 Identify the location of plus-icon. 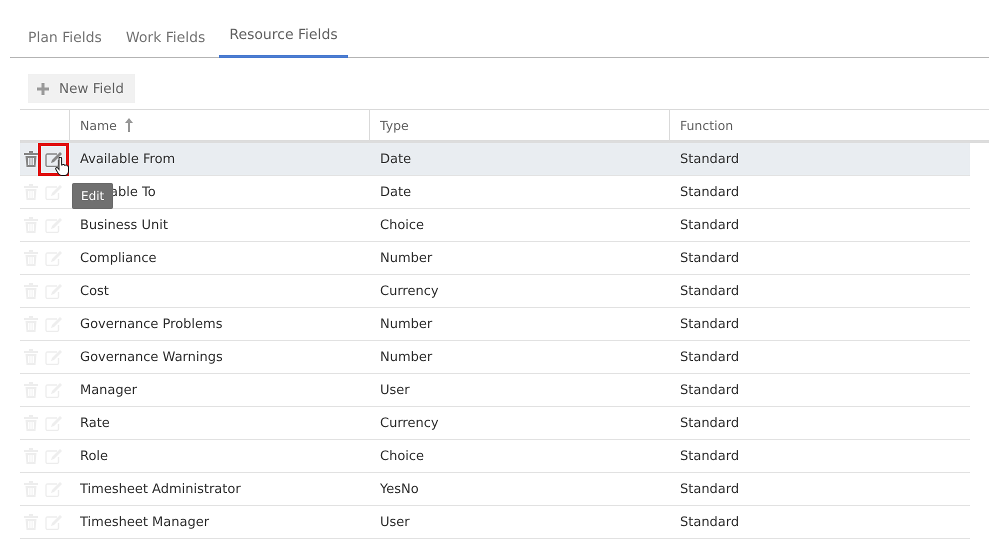
(43, 88).